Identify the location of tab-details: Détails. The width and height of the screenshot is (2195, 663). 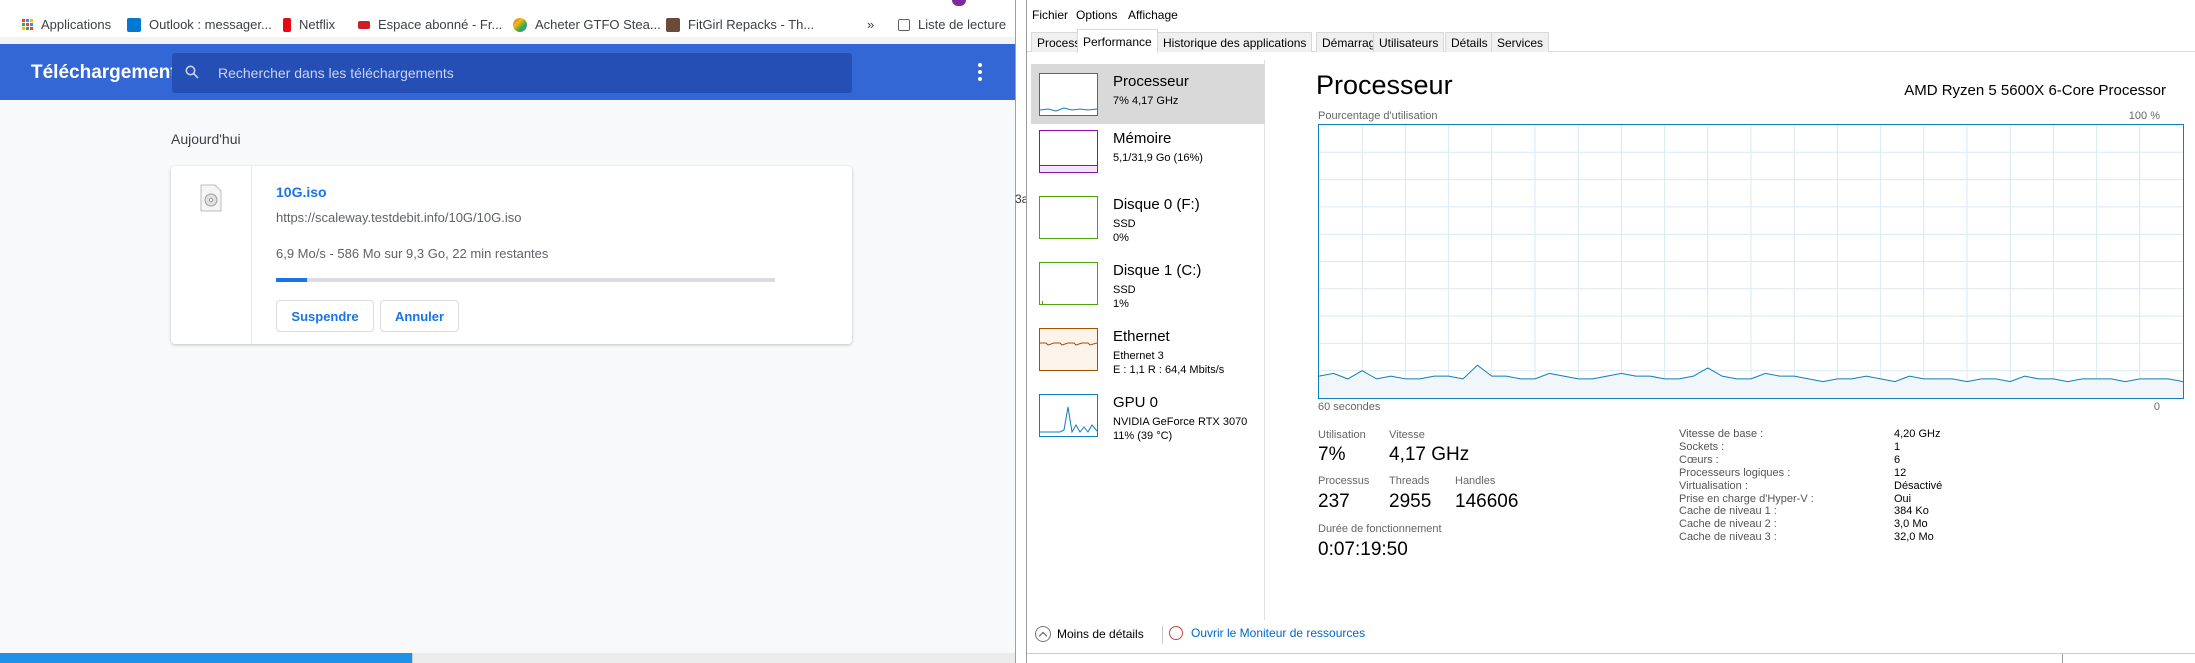
(1469, 42).